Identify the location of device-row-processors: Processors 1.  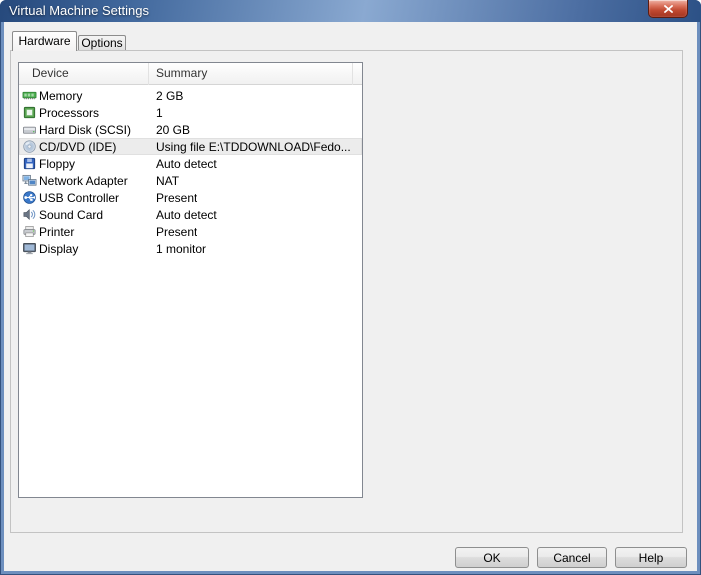
(190, 112).